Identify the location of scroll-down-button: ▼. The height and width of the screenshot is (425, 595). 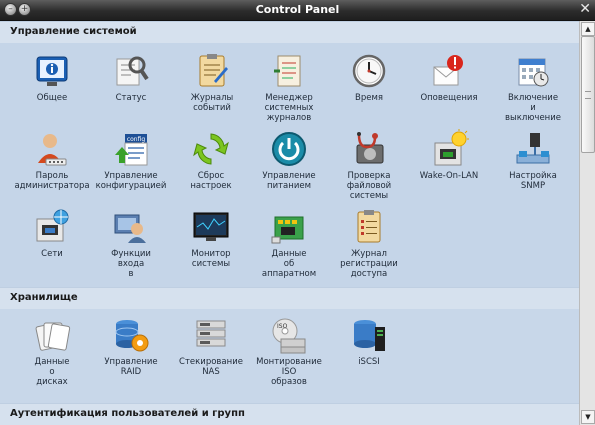
(588, 417).